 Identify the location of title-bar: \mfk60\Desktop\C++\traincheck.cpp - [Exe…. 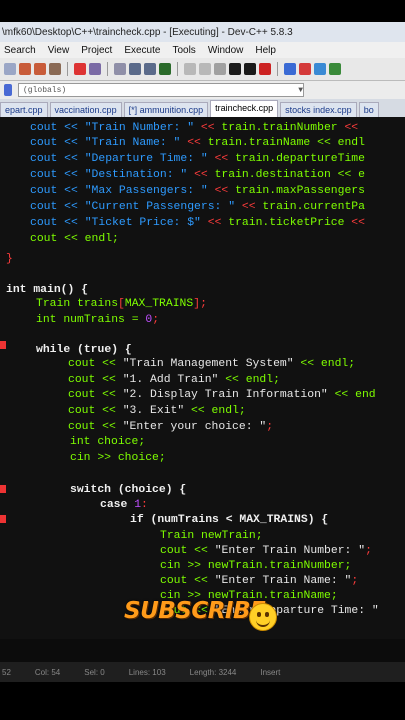
(202, 32).